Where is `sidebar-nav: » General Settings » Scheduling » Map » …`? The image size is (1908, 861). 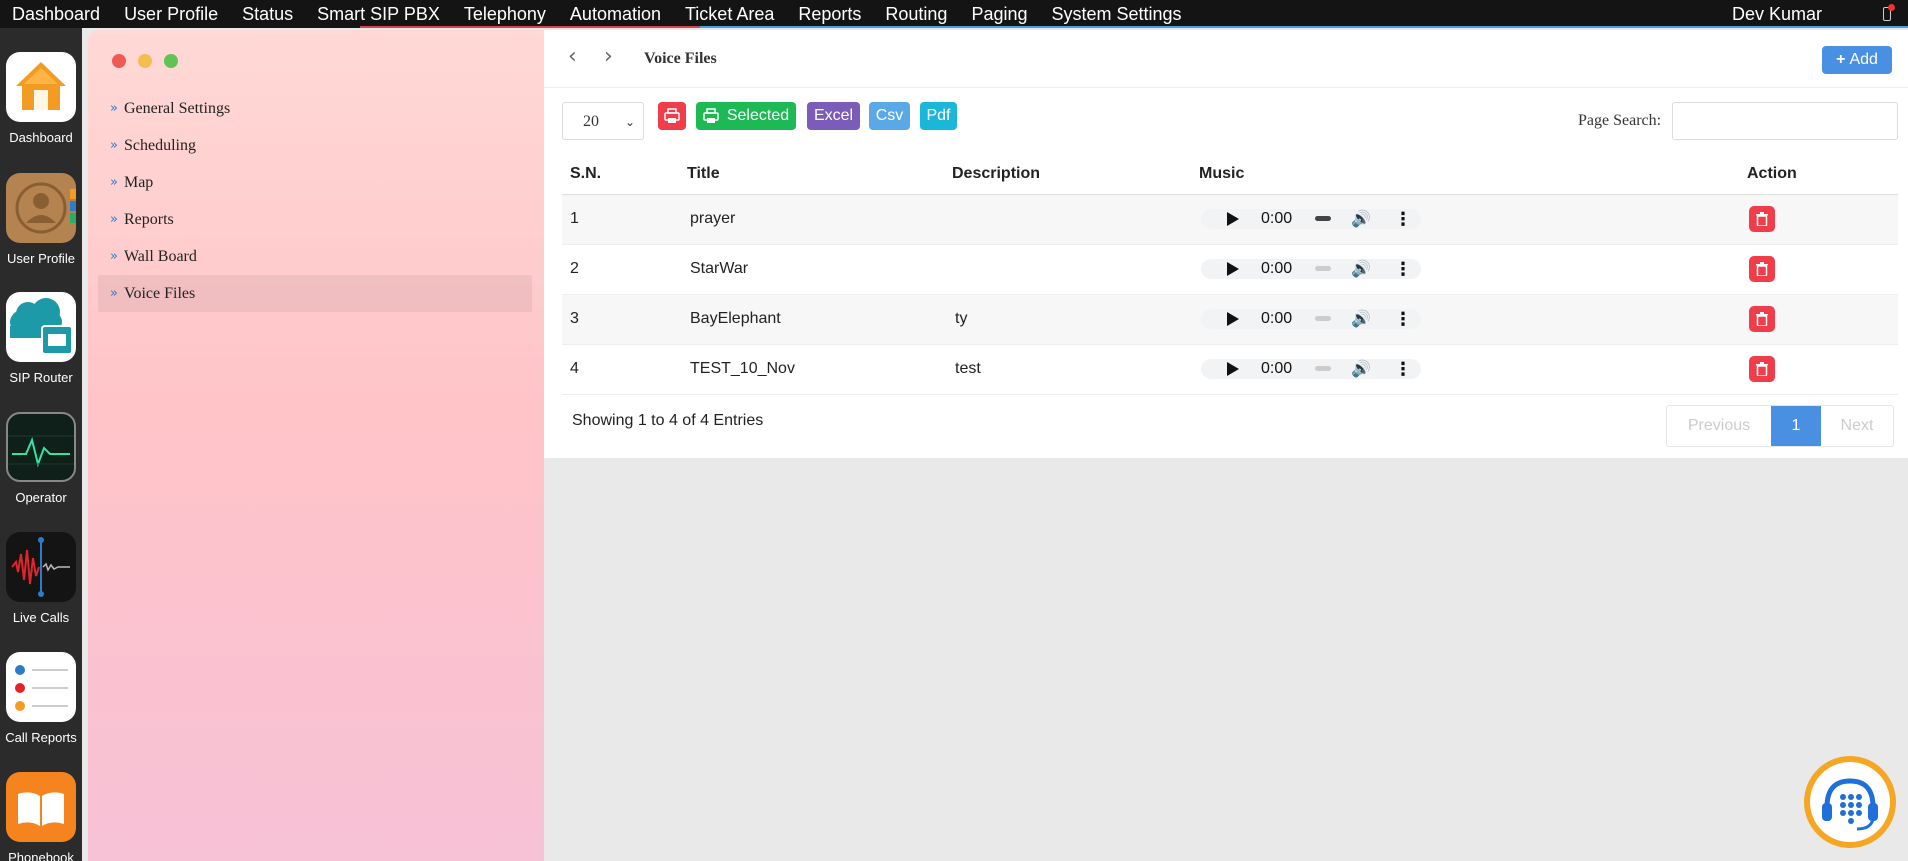
sidebar-nav: » General Settings » Scheduling » Map » … is located at coordinates (315, 201).